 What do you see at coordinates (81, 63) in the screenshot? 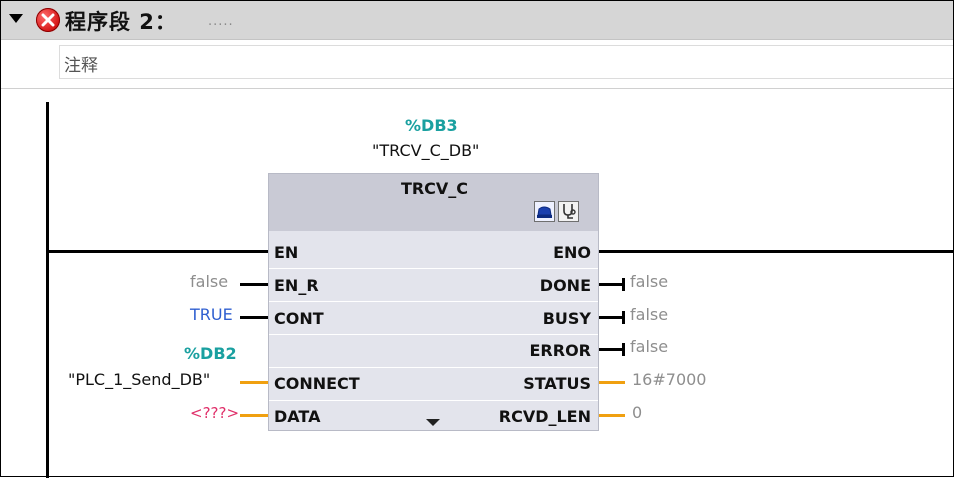
I see `network-comment: 注释` at bounding box center [81, 63].